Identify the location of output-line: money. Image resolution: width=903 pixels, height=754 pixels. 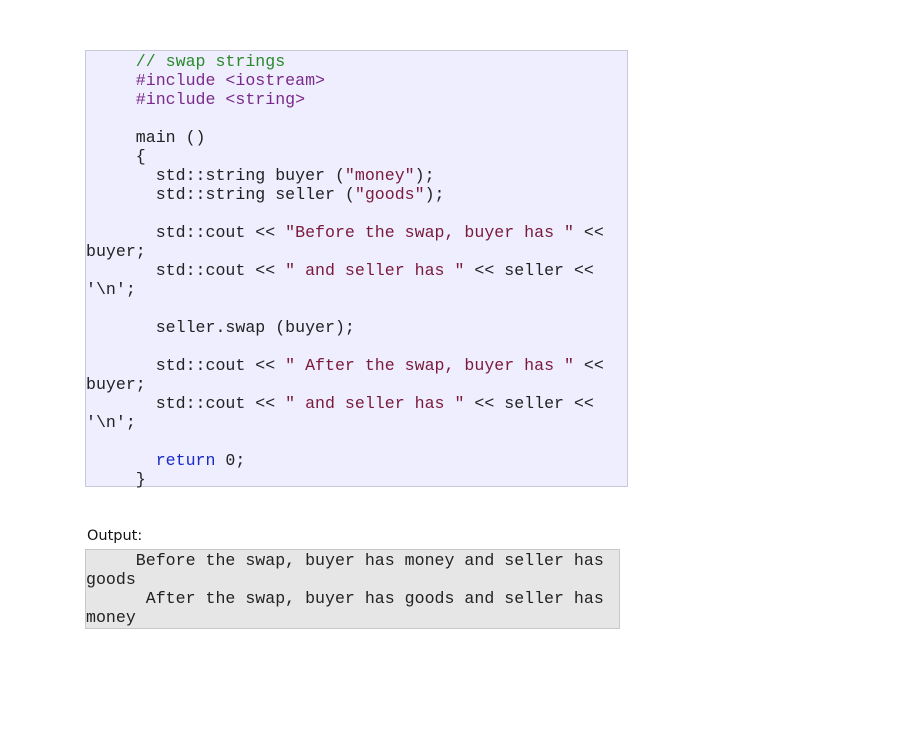
(111, 617).